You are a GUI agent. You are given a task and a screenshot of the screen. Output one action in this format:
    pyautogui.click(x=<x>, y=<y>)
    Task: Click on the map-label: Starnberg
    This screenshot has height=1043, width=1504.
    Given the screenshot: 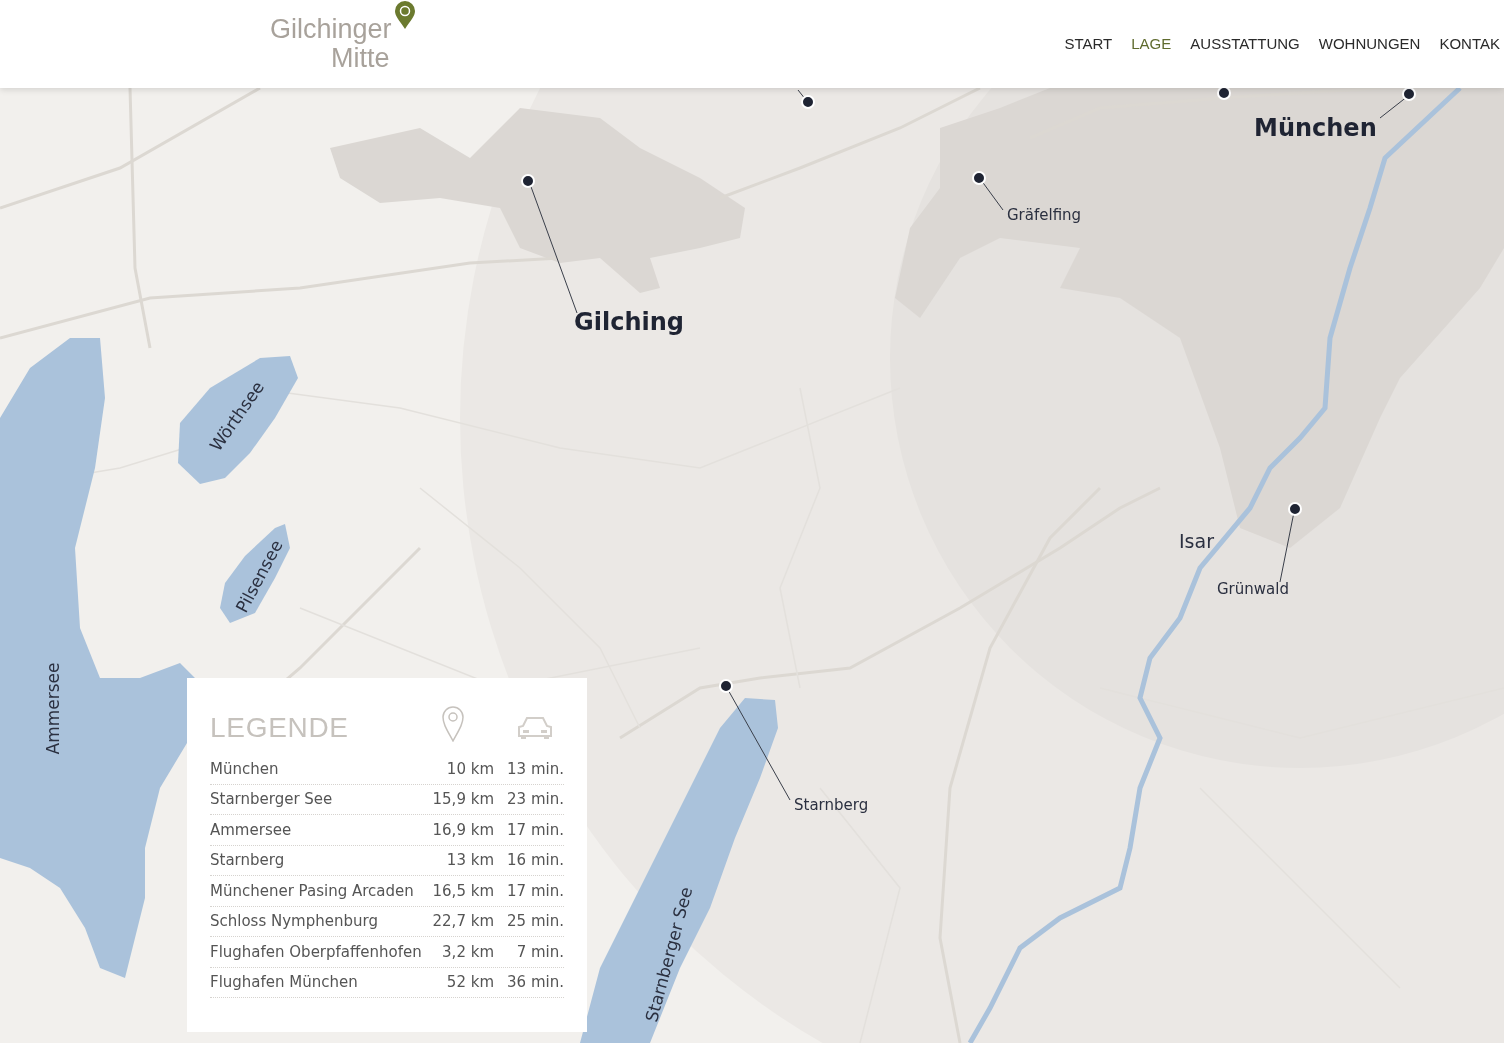 What is the action you would take?
    pyautogui.click(x=831, y=805)
    